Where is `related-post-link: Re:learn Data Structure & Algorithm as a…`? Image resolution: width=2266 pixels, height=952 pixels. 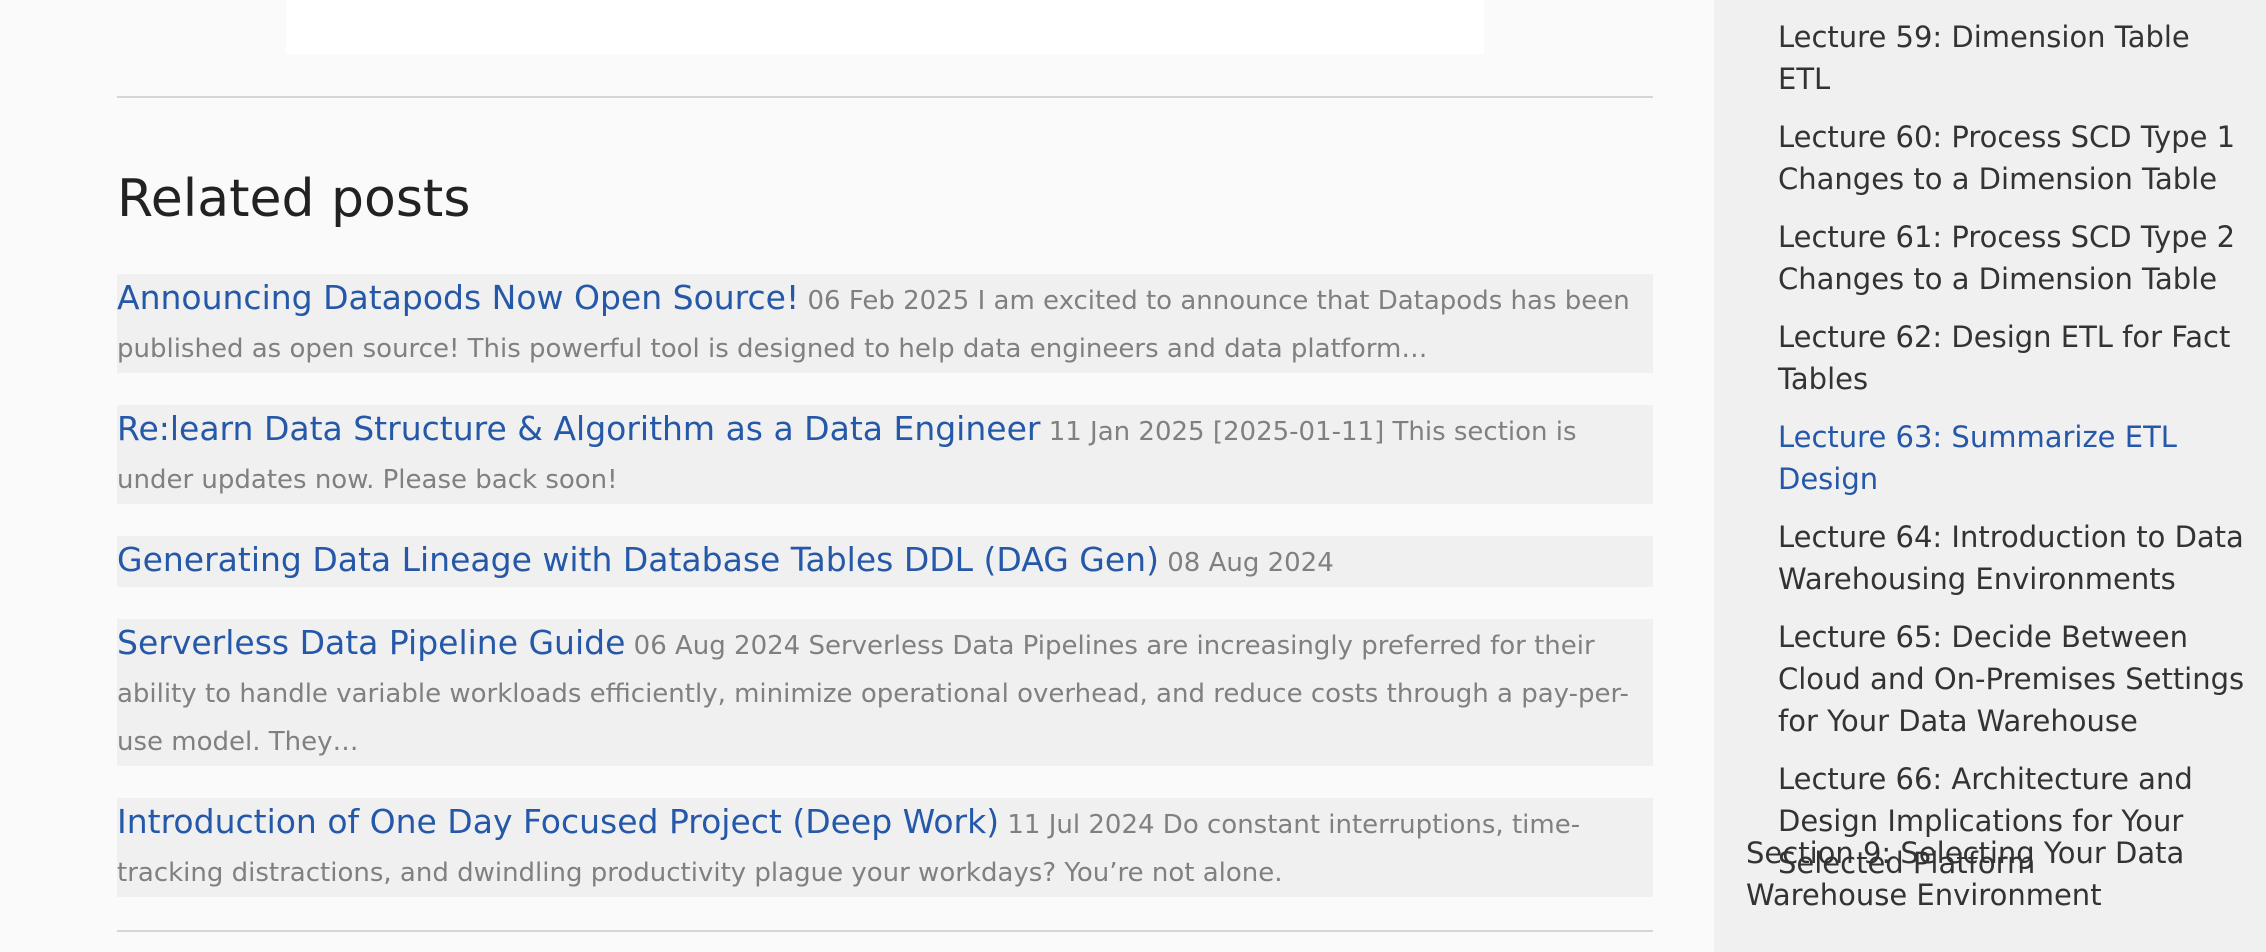 related-post-link: Re:learn Data Structure & Algorithm as a… is located at coordinates (578, 428).